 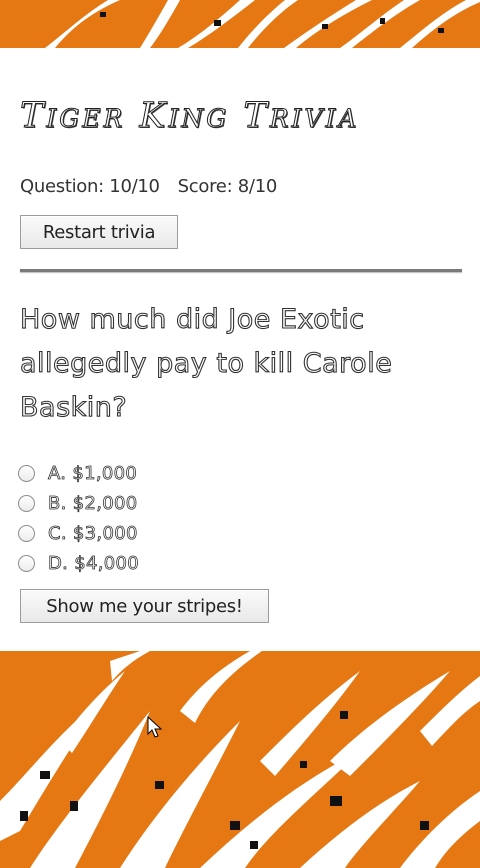 I want to click on restart-trivia-button: Restart trivia, so click(x=99, y=232).